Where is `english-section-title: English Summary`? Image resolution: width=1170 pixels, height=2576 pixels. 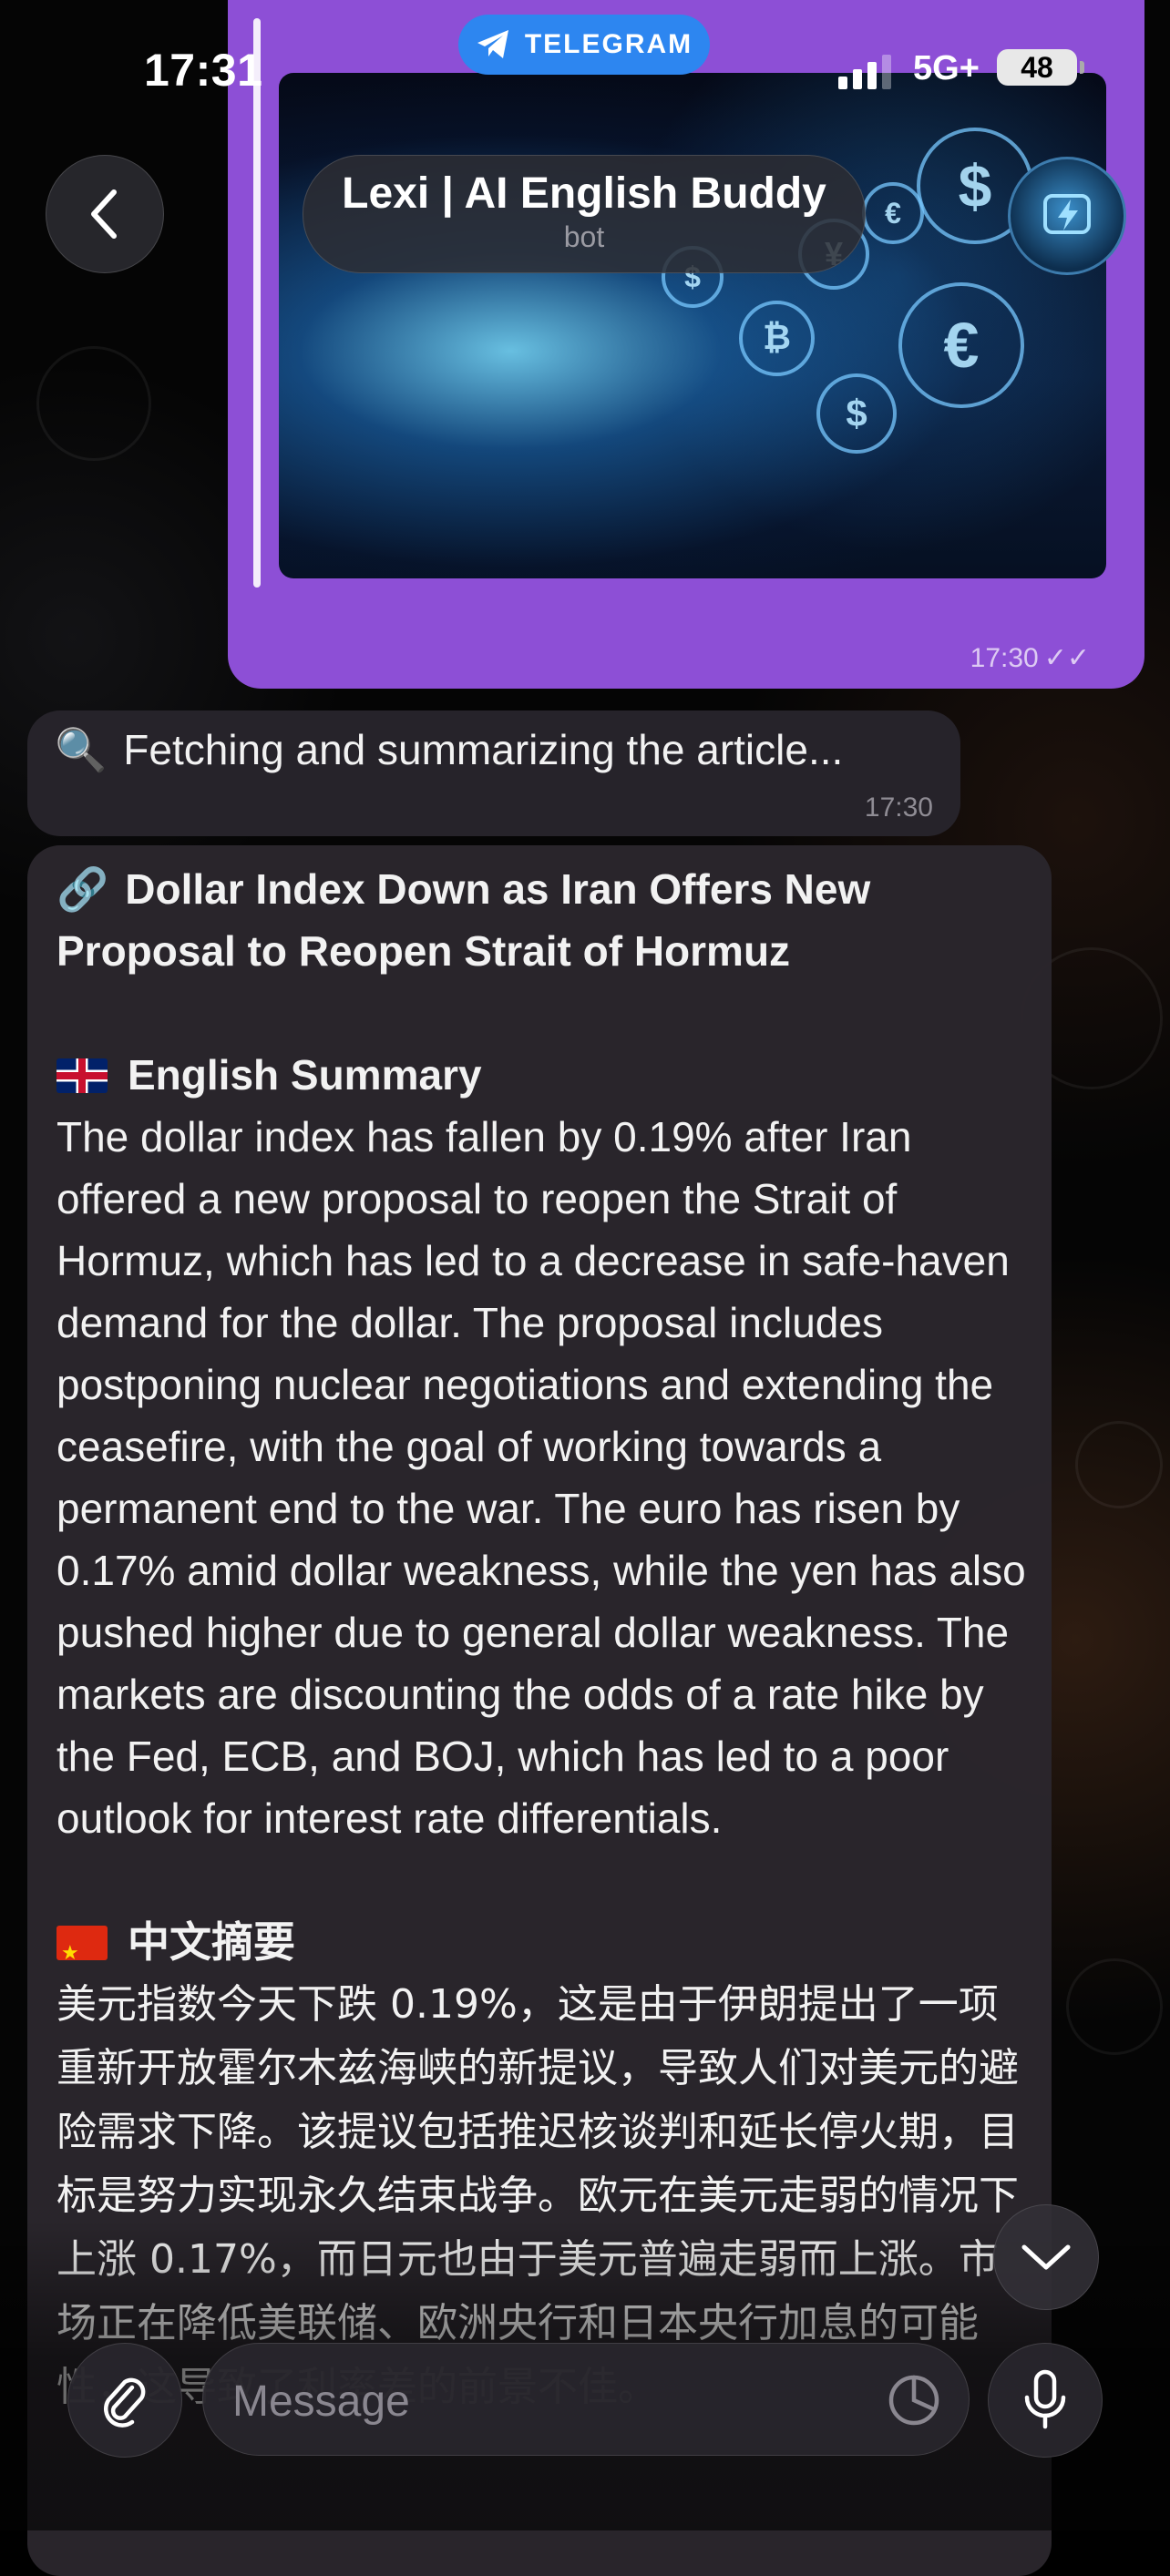 english-section-title: English Summary is located at coordinates (546, 1075).